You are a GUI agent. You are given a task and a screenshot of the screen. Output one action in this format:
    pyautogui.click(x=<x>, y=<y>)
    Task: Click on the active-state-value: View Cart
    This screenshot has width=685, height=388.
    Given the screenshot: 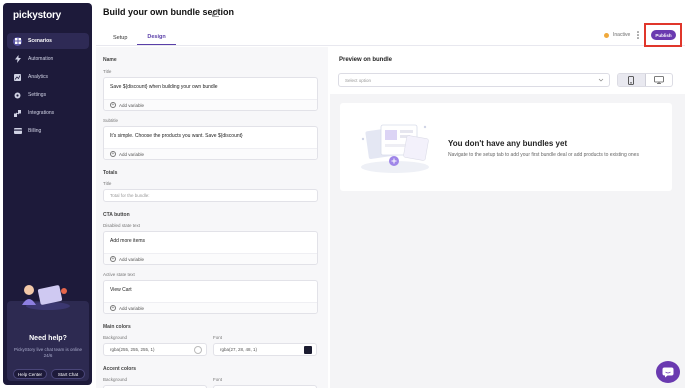 What is the action you would take?
    pyautogui.click(x=121, y=290)
    